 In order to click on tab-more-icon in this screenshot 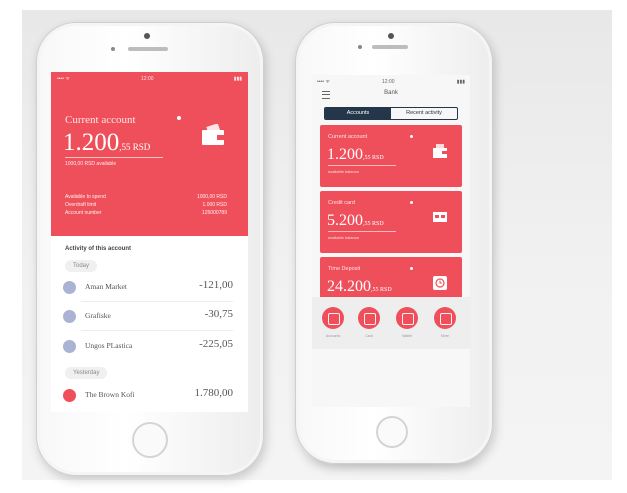, I will do `click(445, 318)`.